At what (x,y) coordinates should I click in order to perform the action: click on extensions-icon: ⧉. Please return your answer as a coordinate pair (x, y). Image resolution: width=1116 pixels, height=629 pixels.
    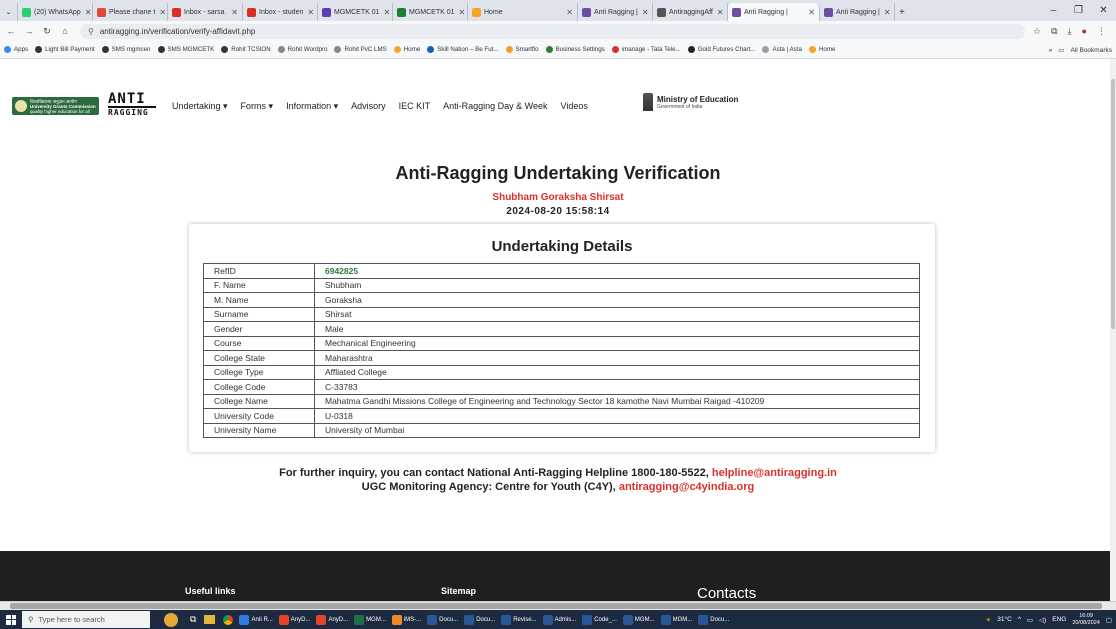
    Looking at the image, I should click on (1054, 31).